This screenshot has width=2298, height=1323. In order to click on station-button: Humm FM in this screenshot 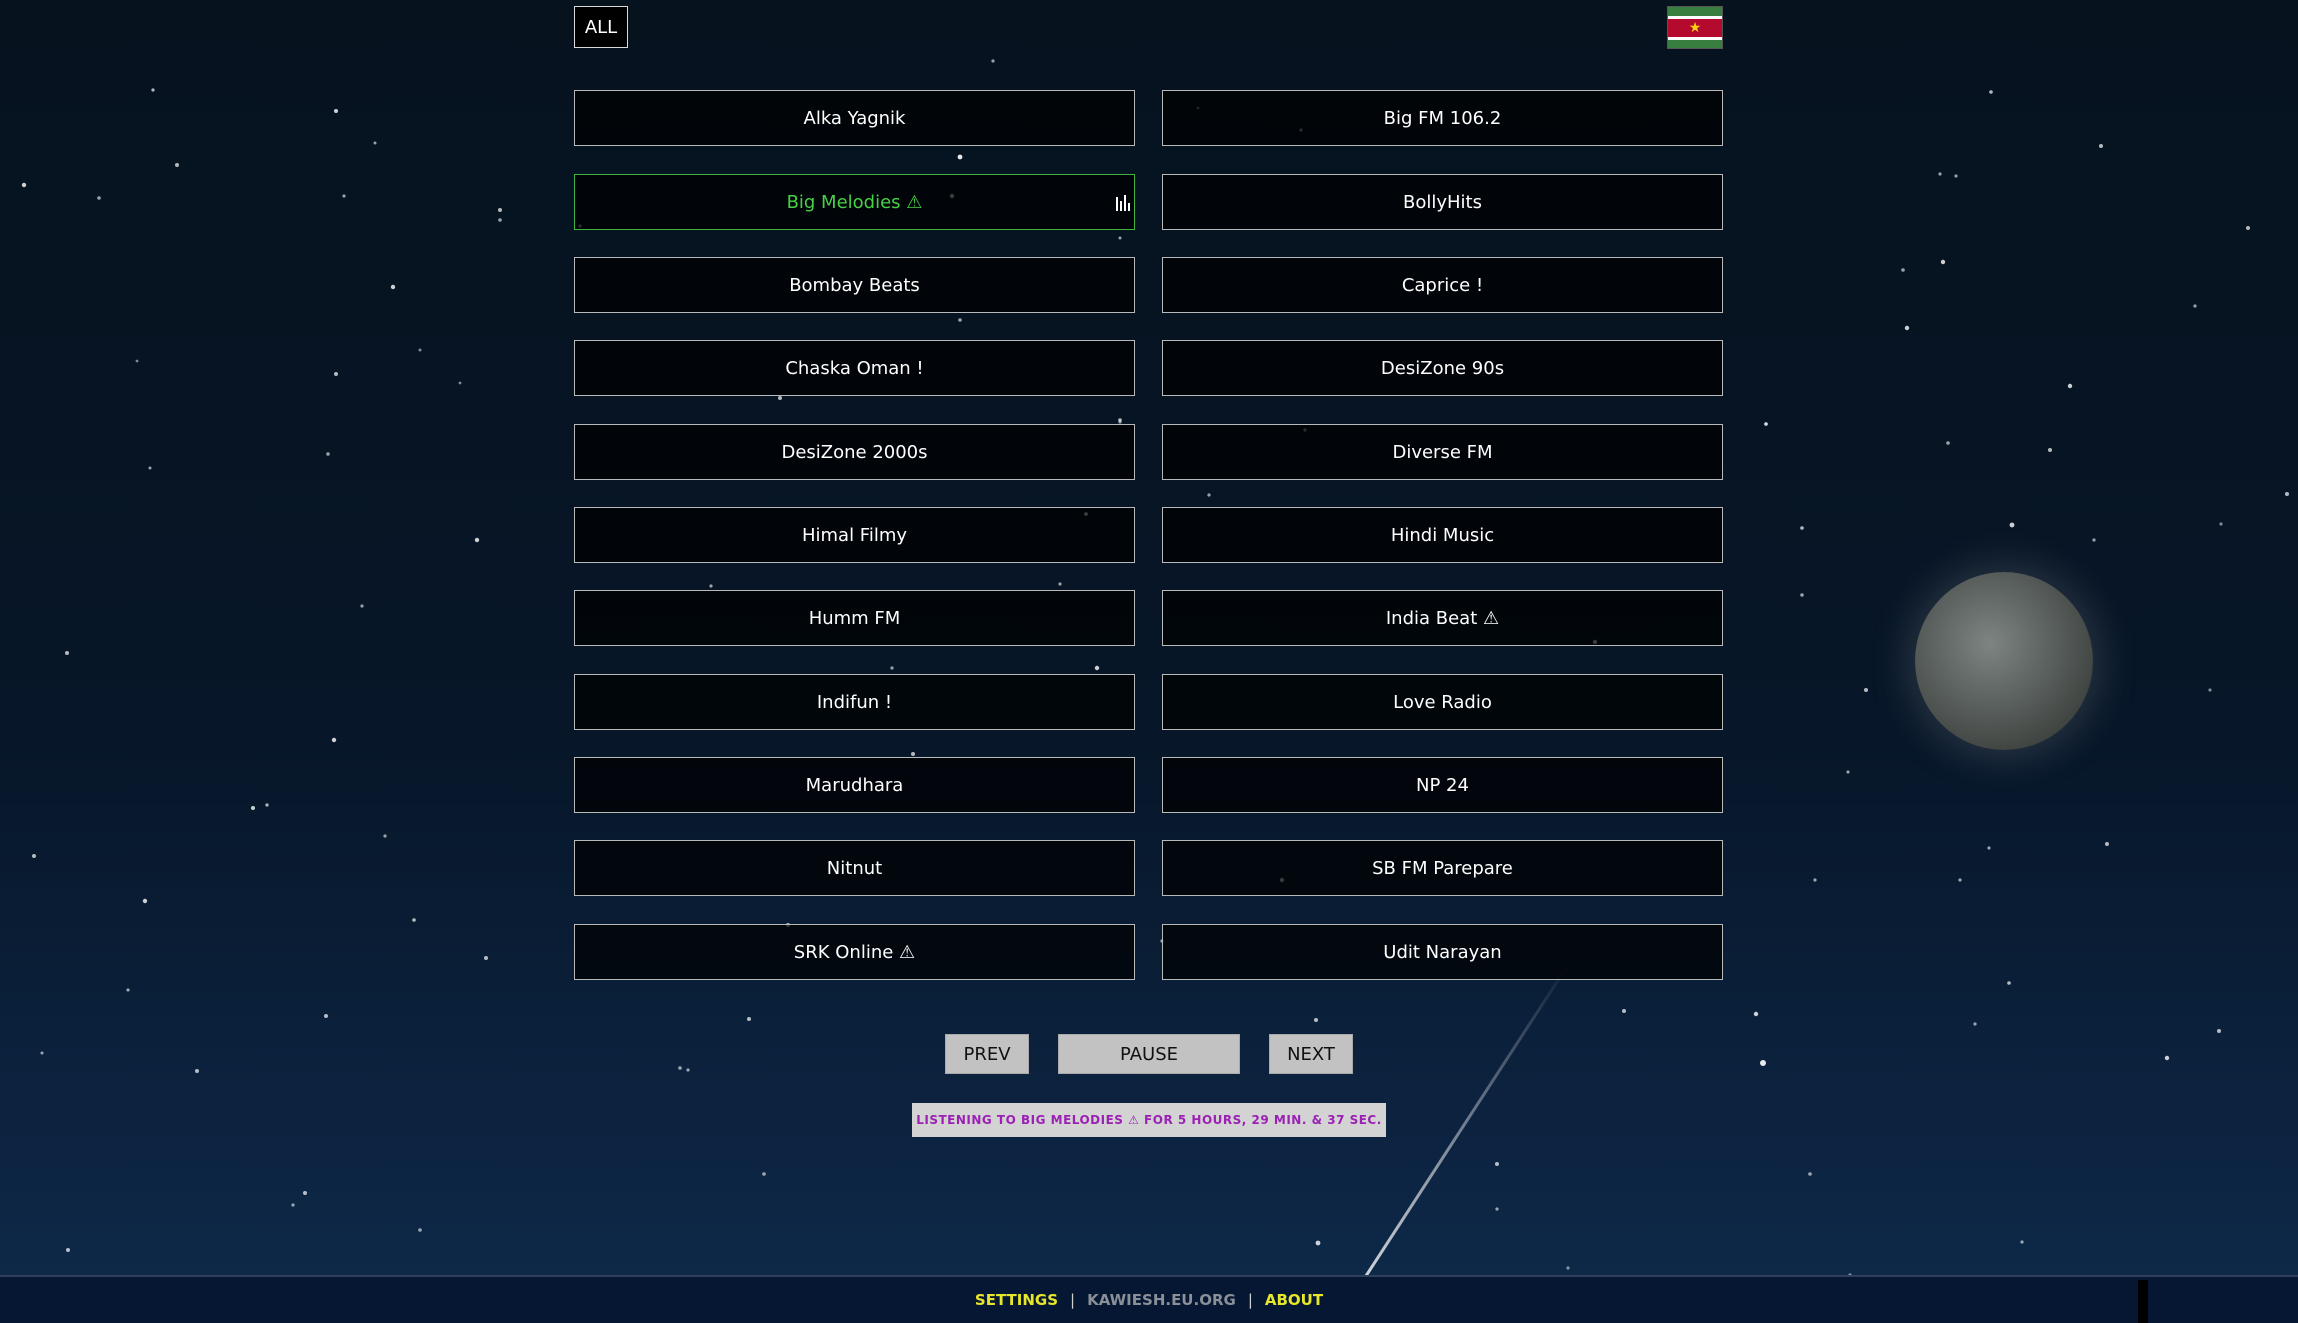, I will do `click(854, 618)`.